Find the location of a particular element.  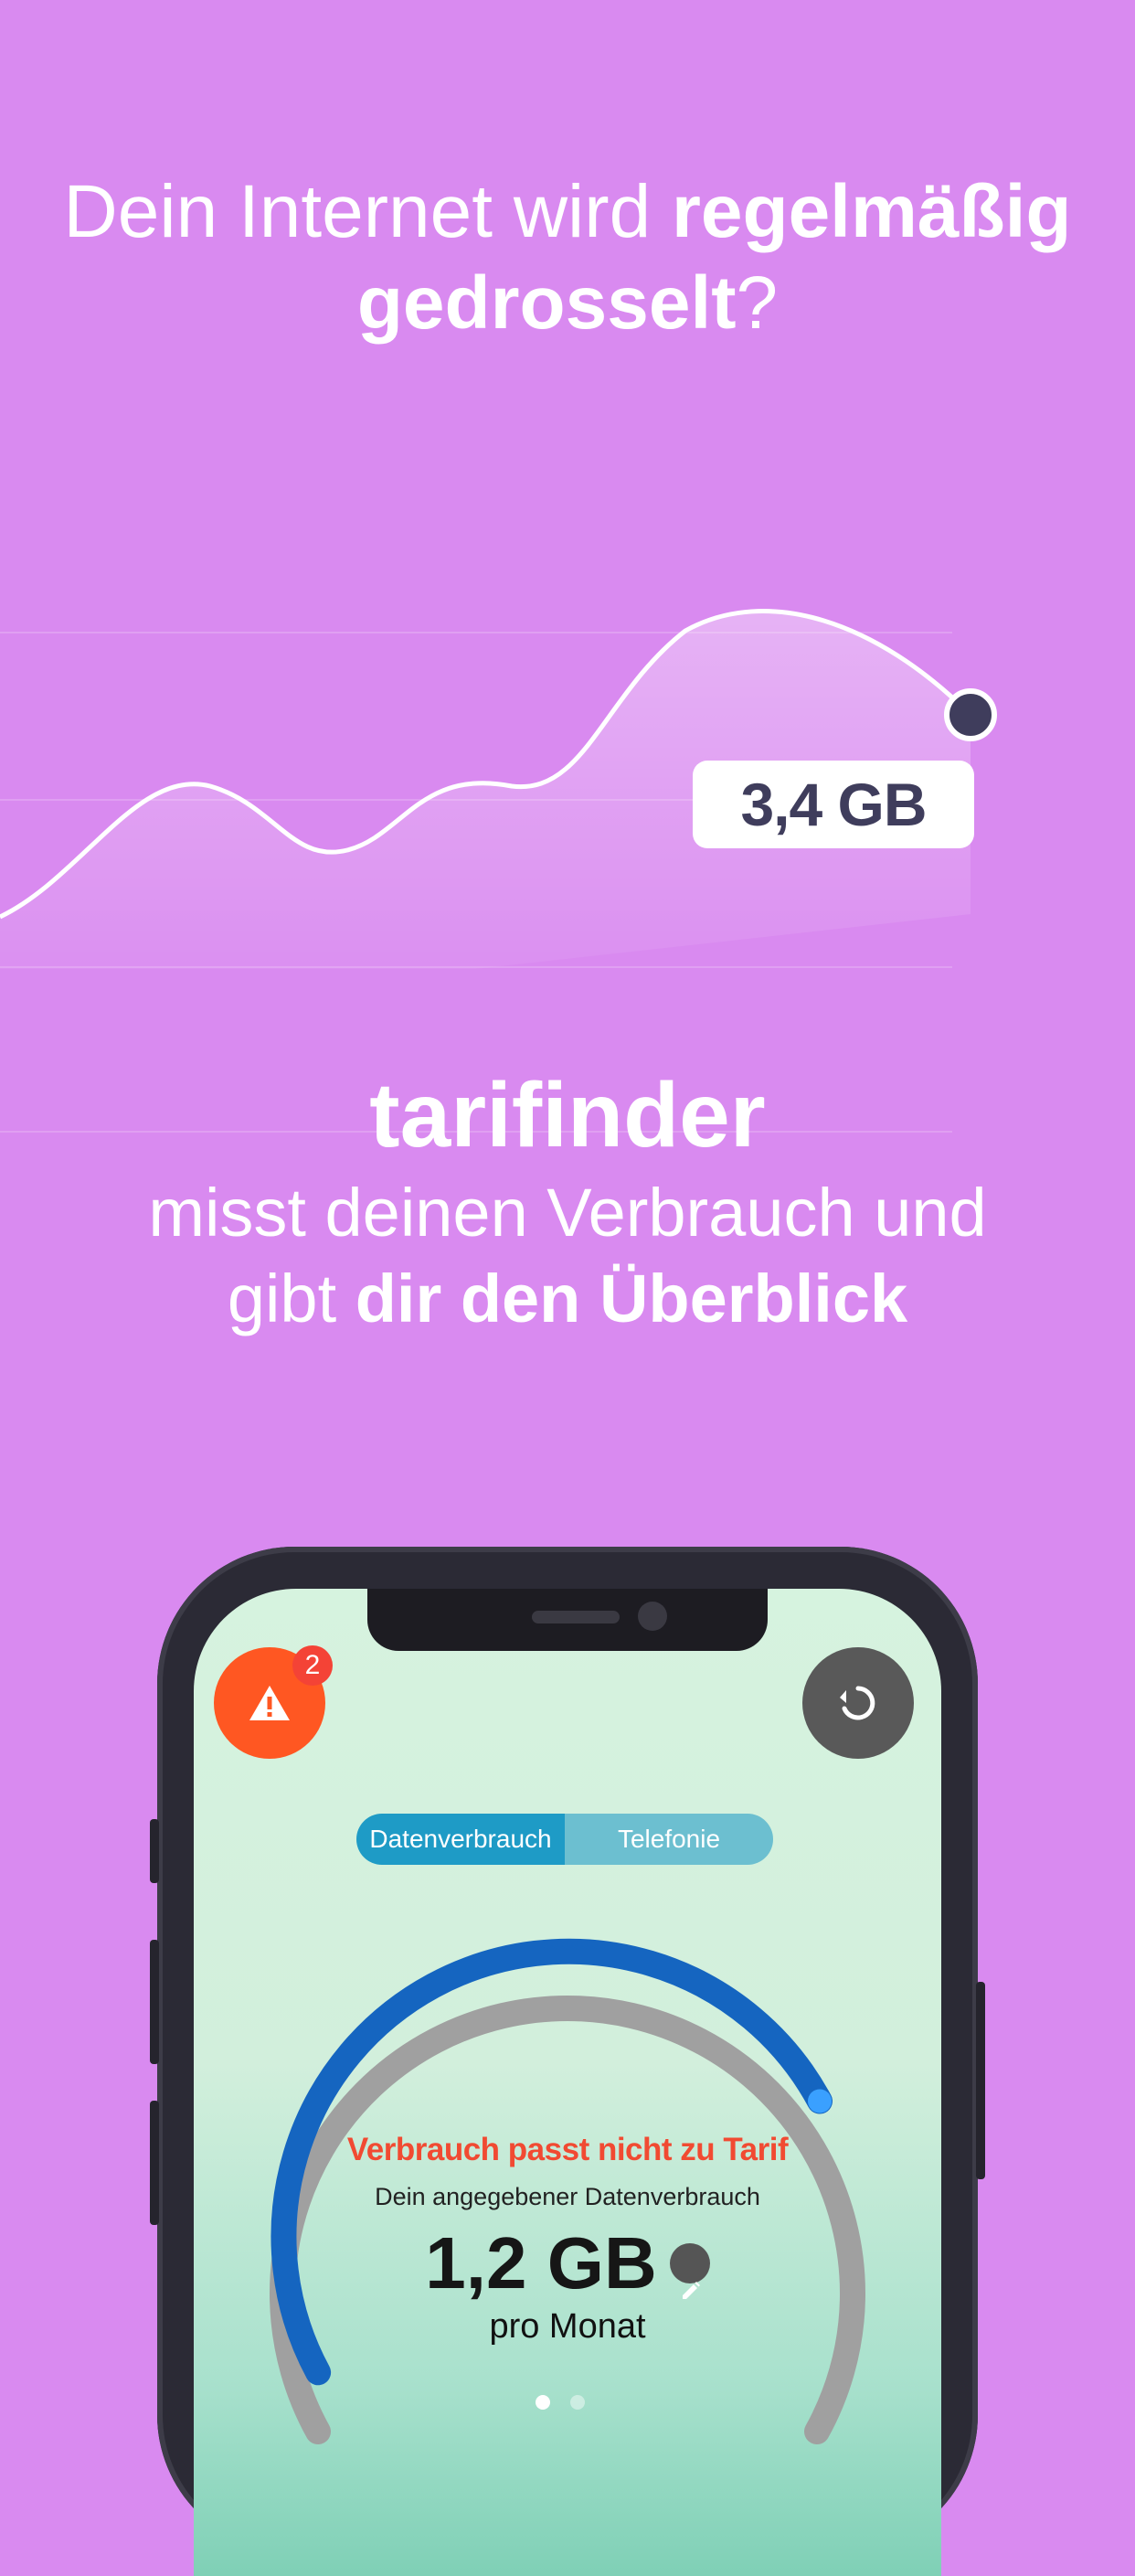

alert-count-badge: 2 is located at coordinates (312, 1665).